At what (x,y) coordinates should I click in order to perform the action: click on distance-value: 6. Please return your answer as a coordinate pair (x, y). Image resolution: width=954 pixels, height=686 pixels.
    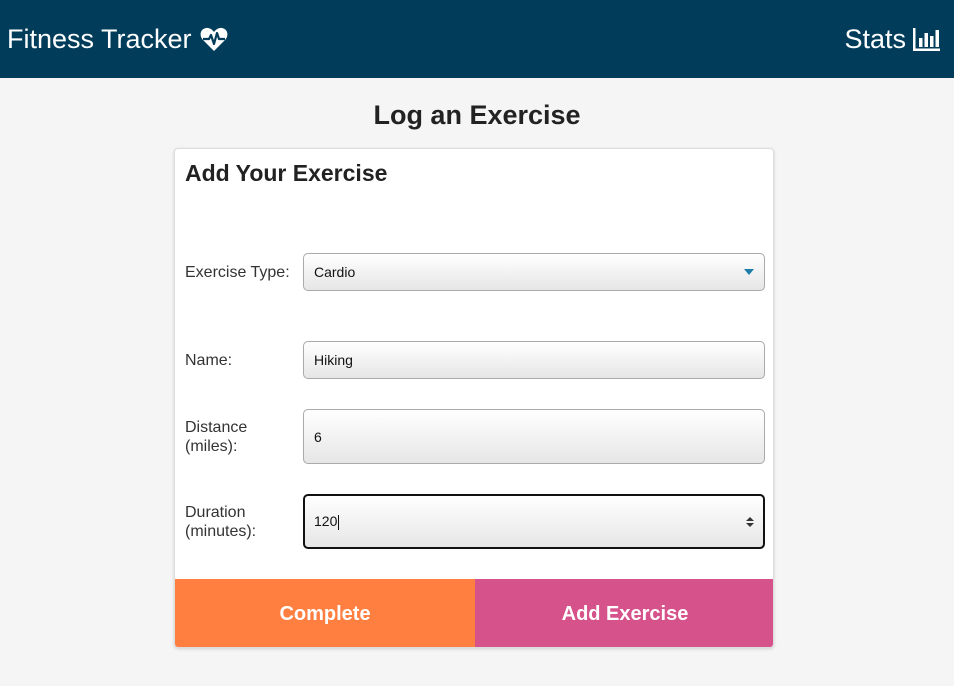
    Looking at the image, I should click on (318, 436).